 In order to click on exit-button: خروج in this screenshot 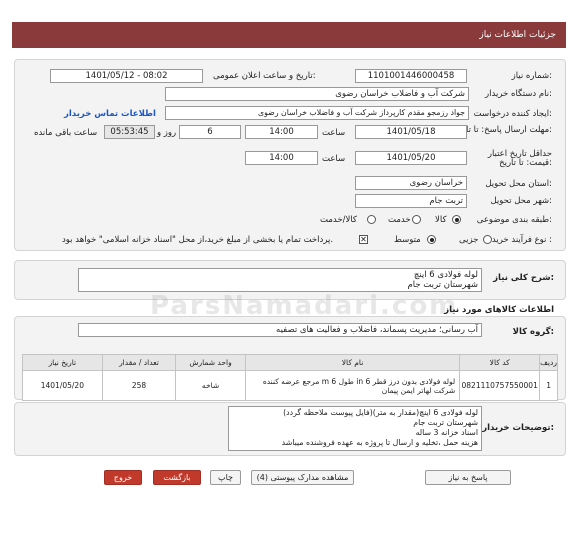, I will do `click(123, 477)`.